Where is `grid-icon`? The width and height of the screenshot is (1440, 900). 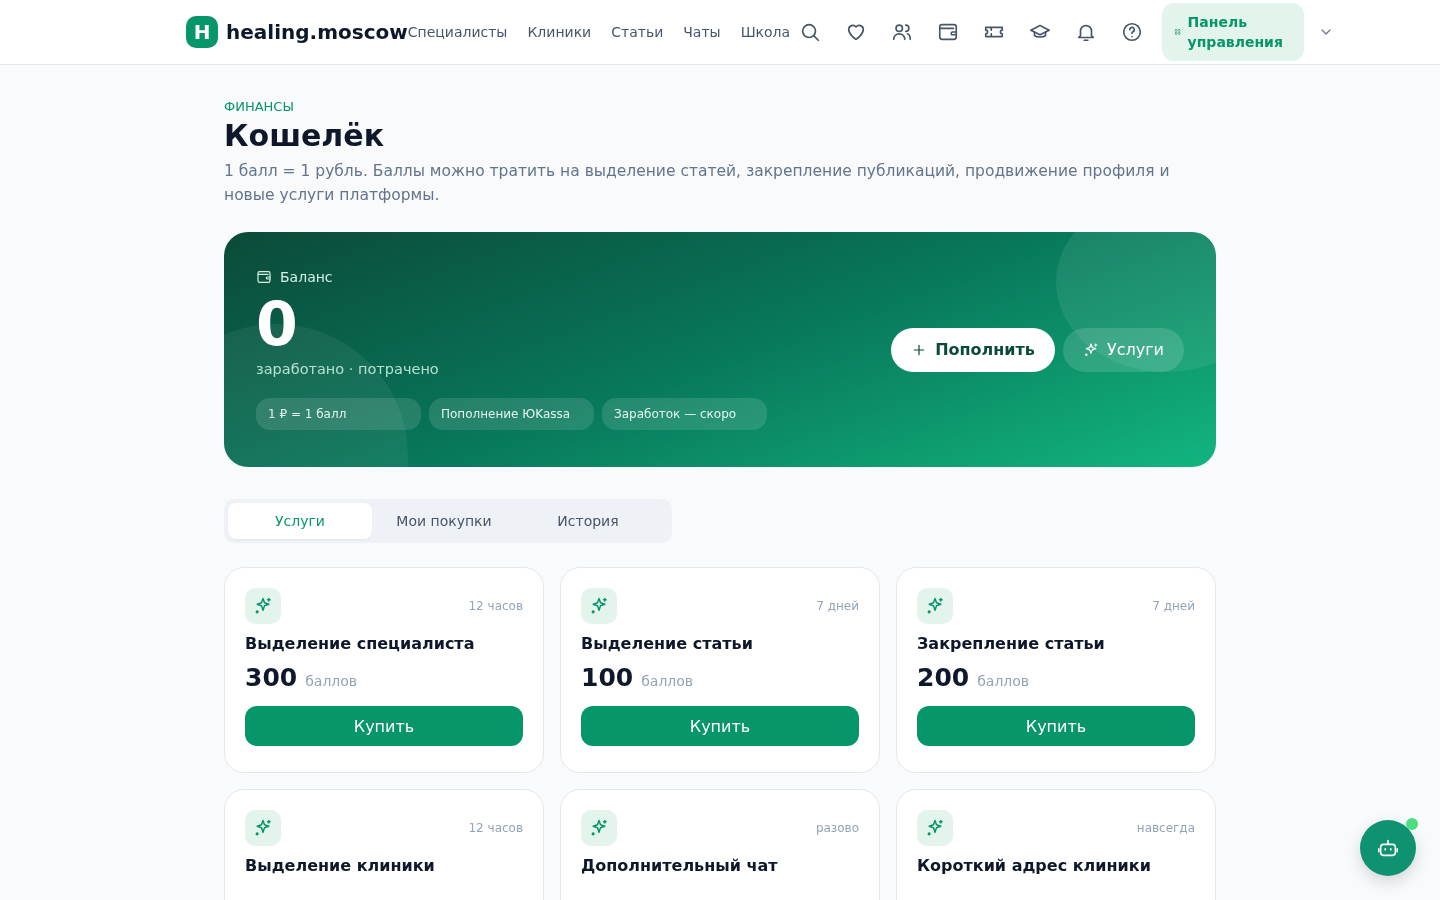 grid-icon is located at coordinates (1178, 32).